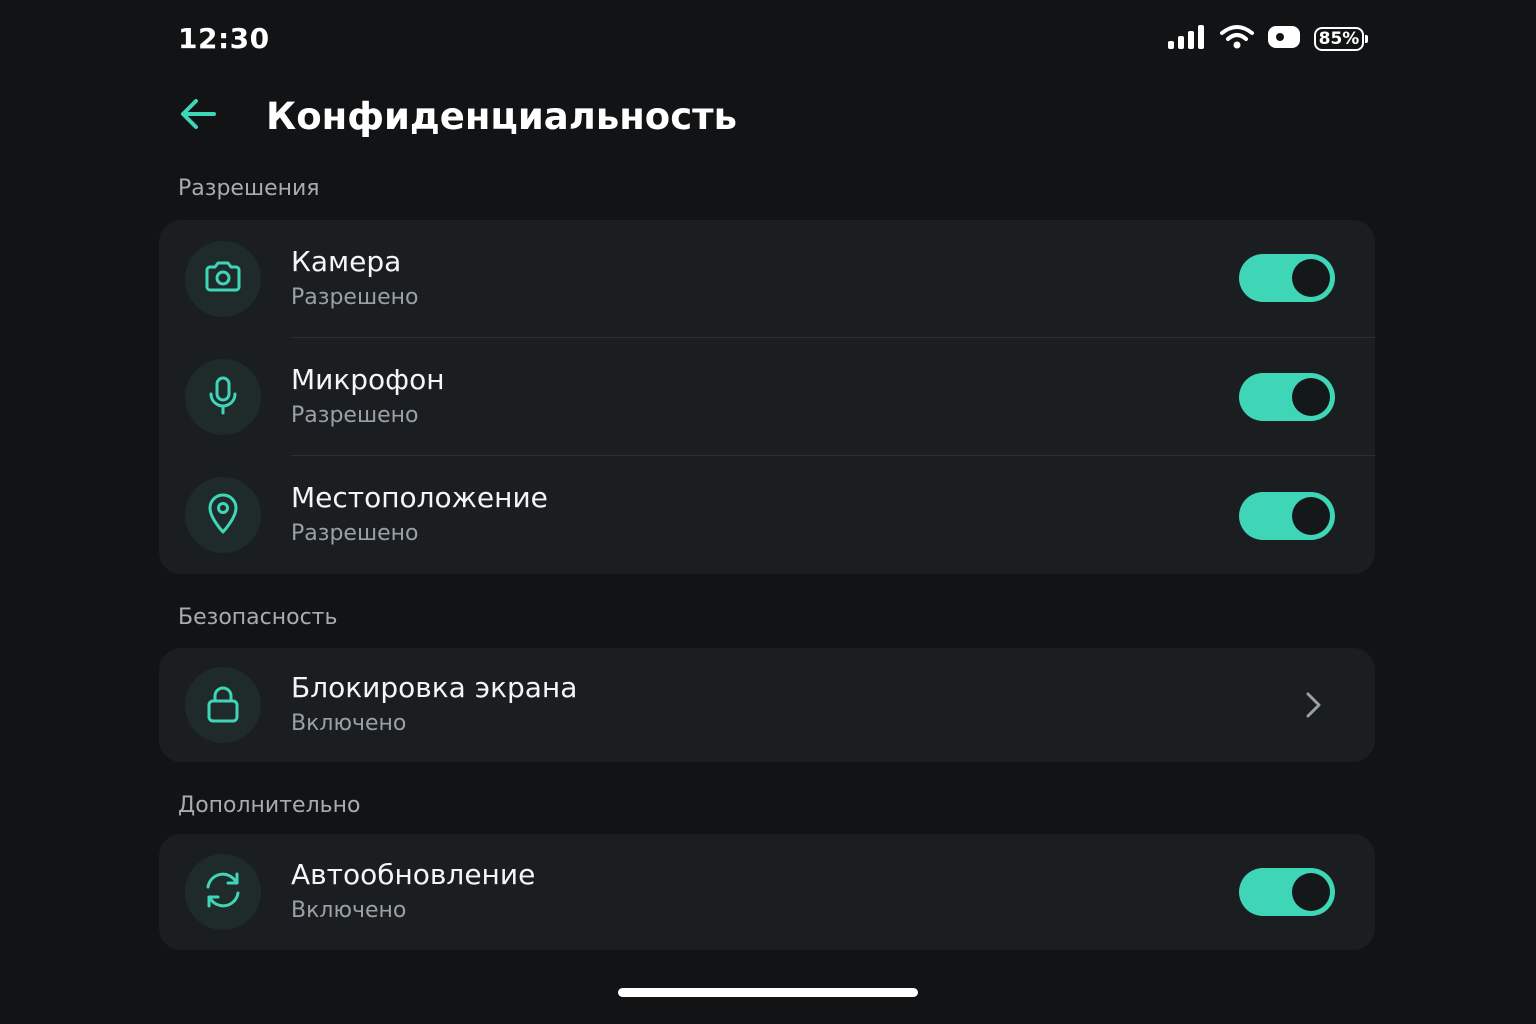  What do you see at coordinates (368, 379) in the screenshot?
I see `microphone-title: Микрофон` at bounding box center [368, 379].